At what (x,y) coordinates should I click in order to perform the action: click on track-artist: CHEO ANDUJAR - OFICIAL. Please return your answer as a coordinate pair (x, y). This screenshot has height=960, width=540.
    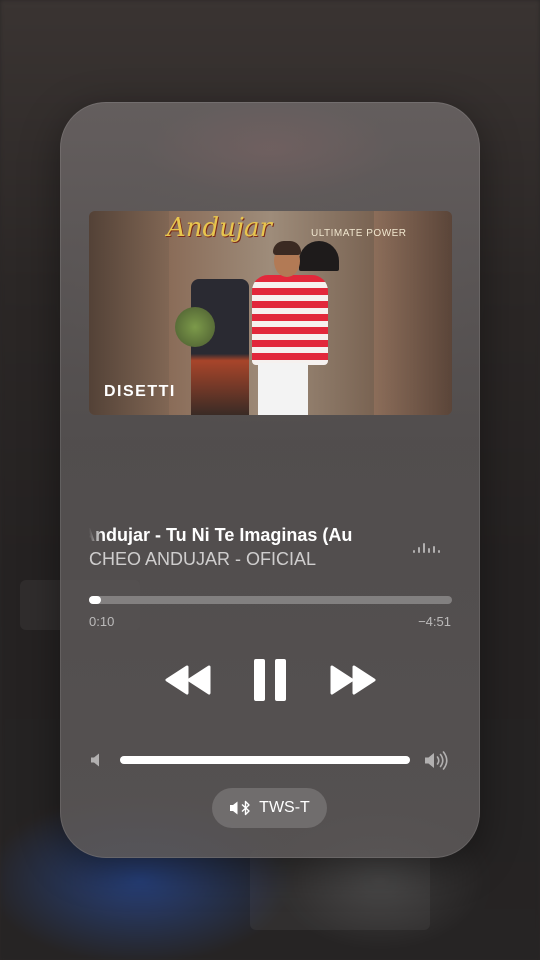
    Looking at the image, I should click on (203, 559).